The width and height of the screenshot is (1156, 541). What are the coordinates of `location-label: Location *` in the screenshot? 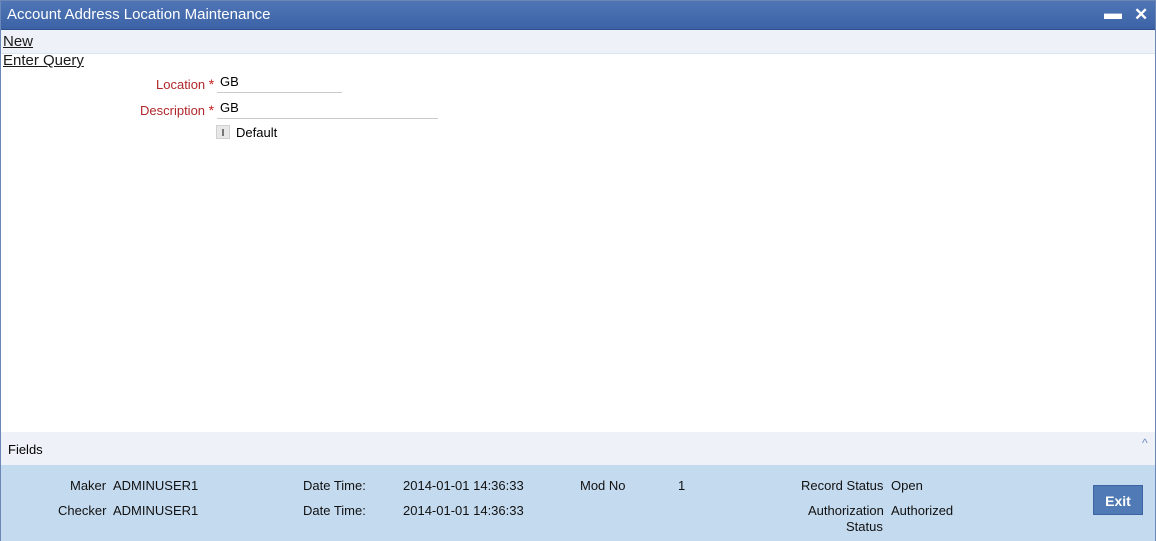 It's located at (185, 84).